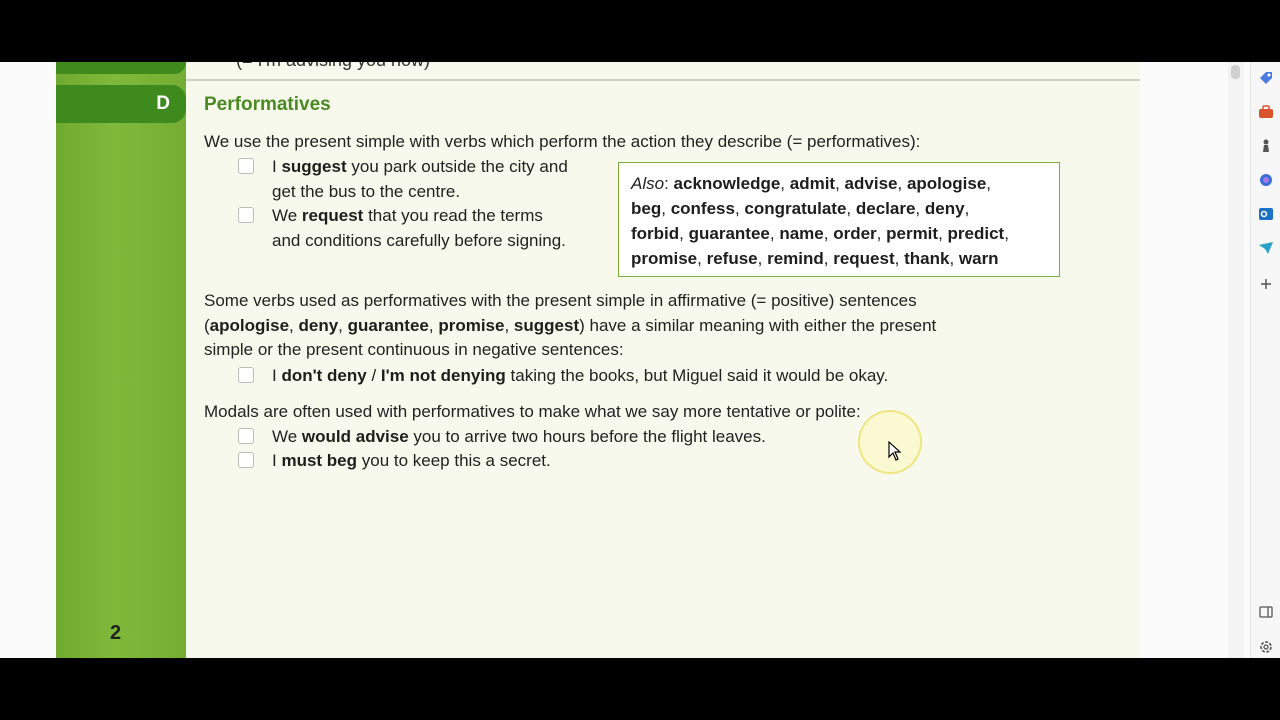 Image resolution: width=1280 pixels, height=720 pixels. I want to click on section-tab: D, so click(121, 104).